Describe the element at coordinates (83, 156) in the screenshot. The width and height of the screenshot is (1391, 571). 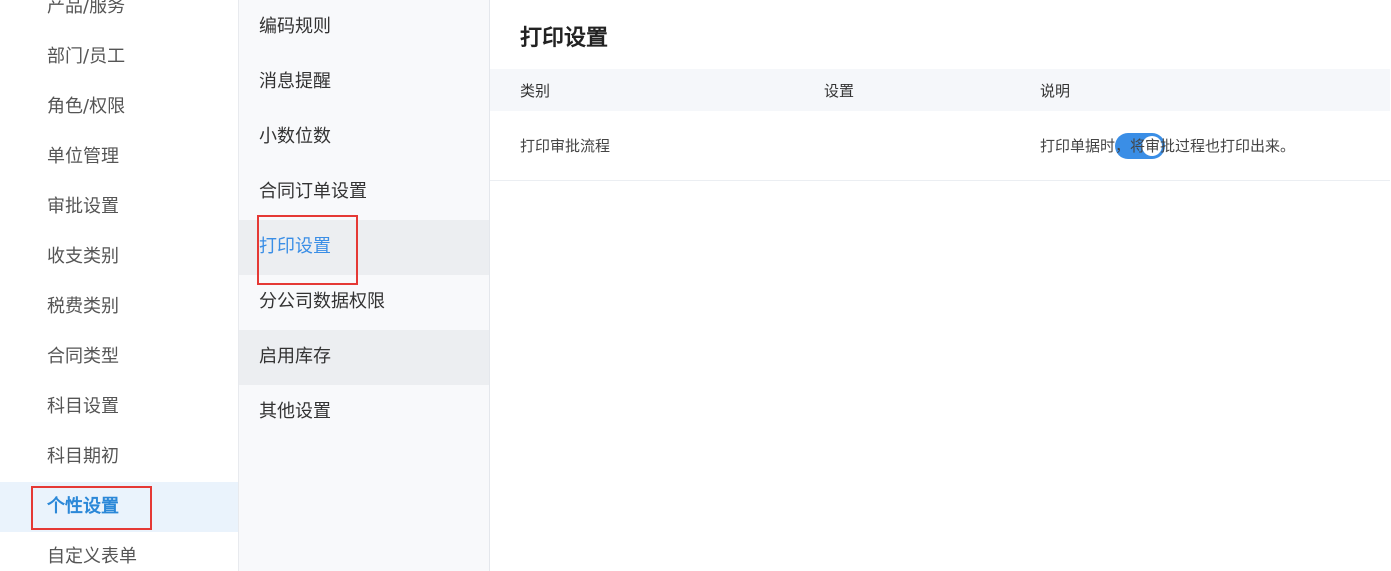
I see `sidebar-item-label: 单位管理` at that location.